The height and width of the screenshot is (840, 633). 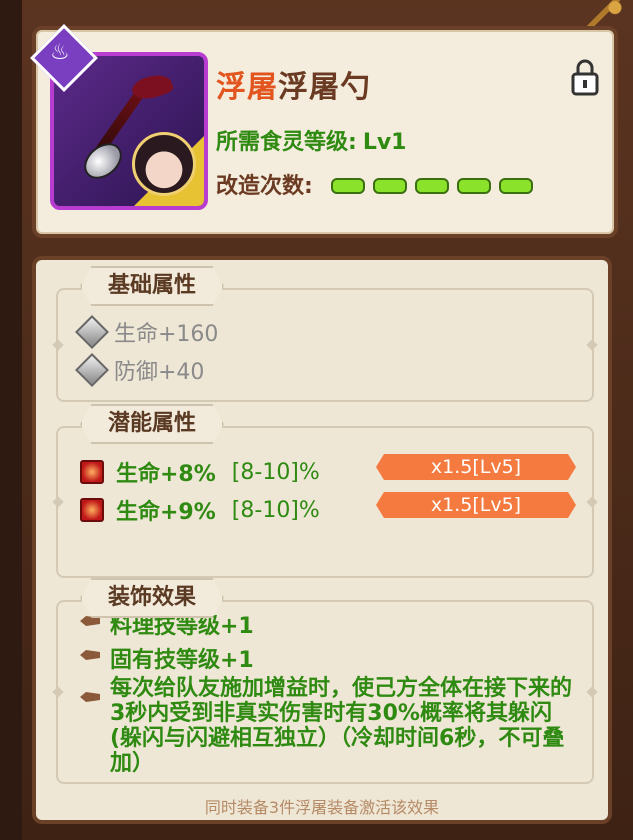 What do you see at coordinates (152, 598) in the screenshot?
I see `decoration-effects-tab: 装饰效果` at bounding box center [152, 598].